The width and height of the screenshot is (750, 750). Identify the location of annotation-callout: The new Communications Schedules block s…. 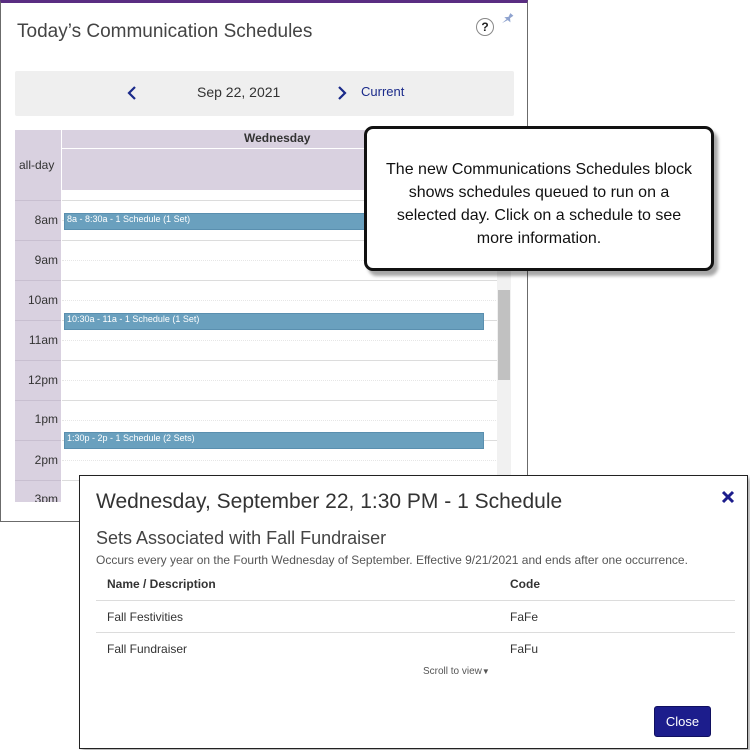
(539, 198).